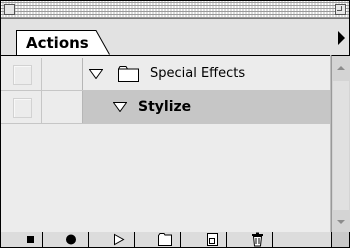  I want to click on tab-row: Actions, so click(175, 37).